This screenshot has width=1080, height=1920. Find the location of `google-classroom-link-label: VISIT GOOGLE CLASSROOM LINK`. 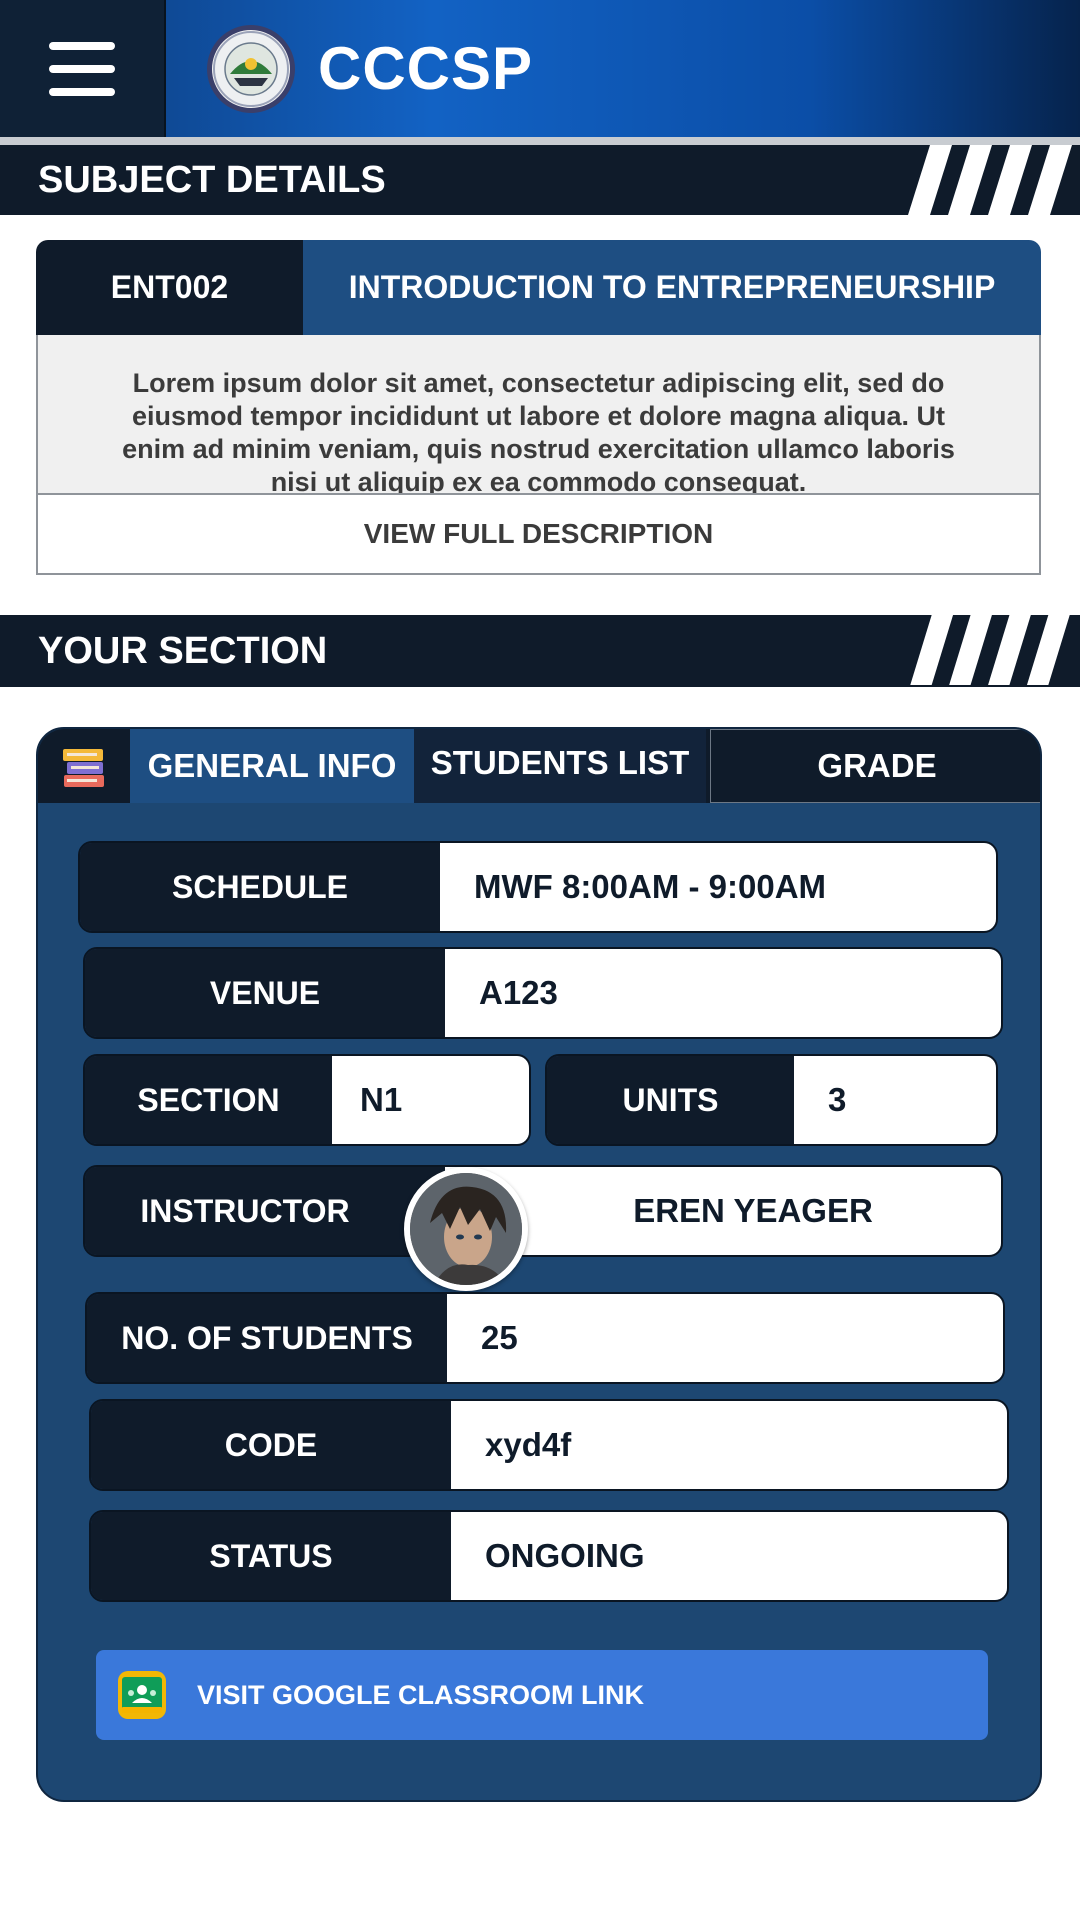

google-classroom-link-label: VISIT GOOGLE CLASSROOM LINK is located at coordinates (421, 1694).